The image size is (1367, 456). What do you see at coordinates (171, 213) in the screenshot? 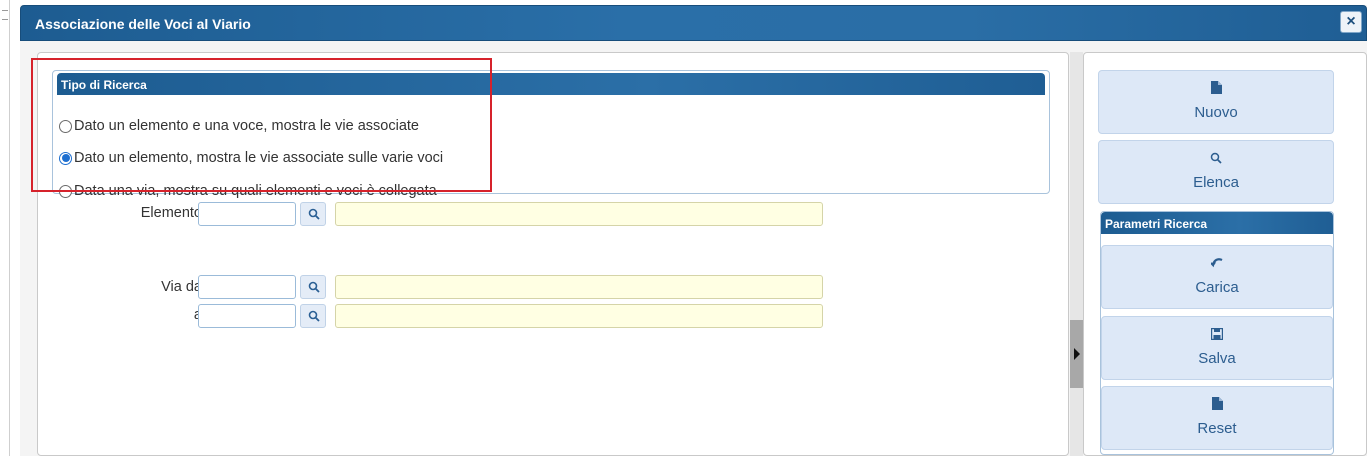
I see `elemento-label: Elemento` at bounding box center [171, 213].